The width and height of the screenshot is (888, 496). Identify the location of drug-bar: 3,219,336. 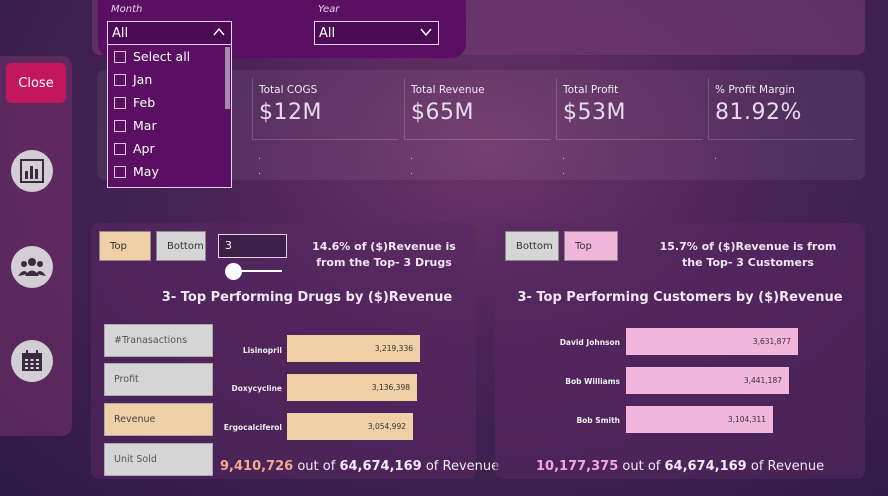
(353, 348).